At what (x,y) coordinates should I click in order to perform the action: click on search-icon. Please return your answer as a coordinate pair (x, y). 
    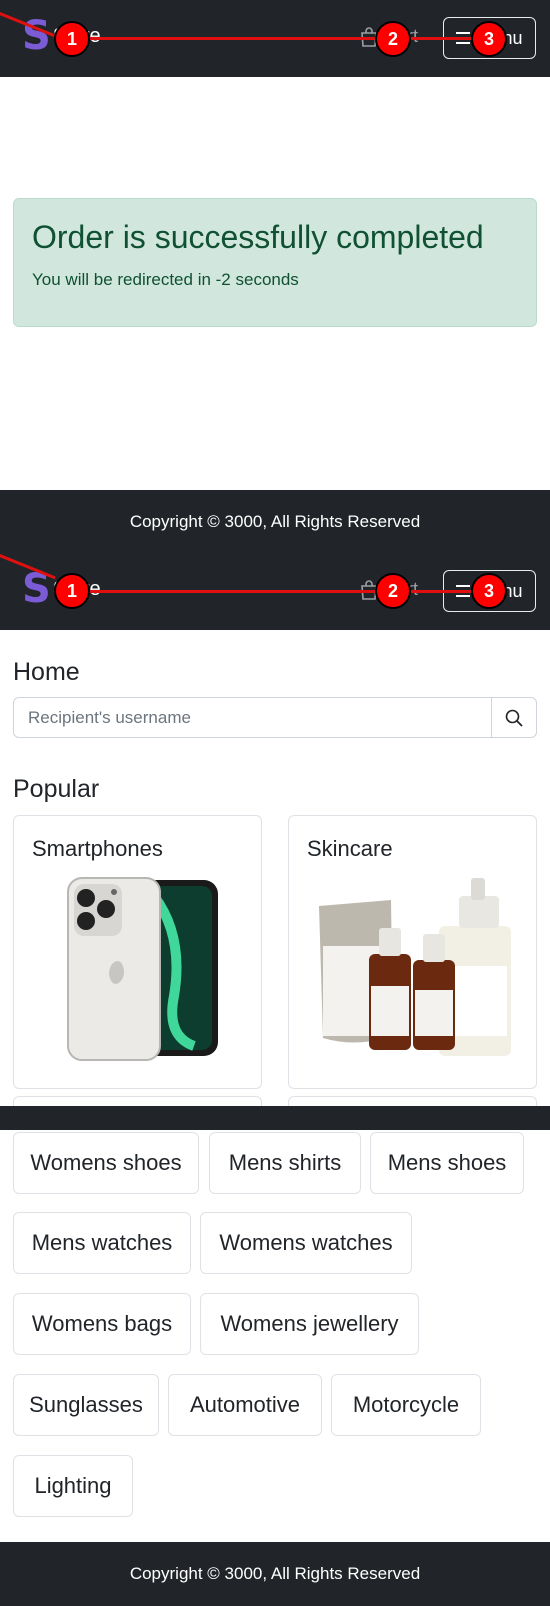
    Looking at the image, I should click on (514, 718).